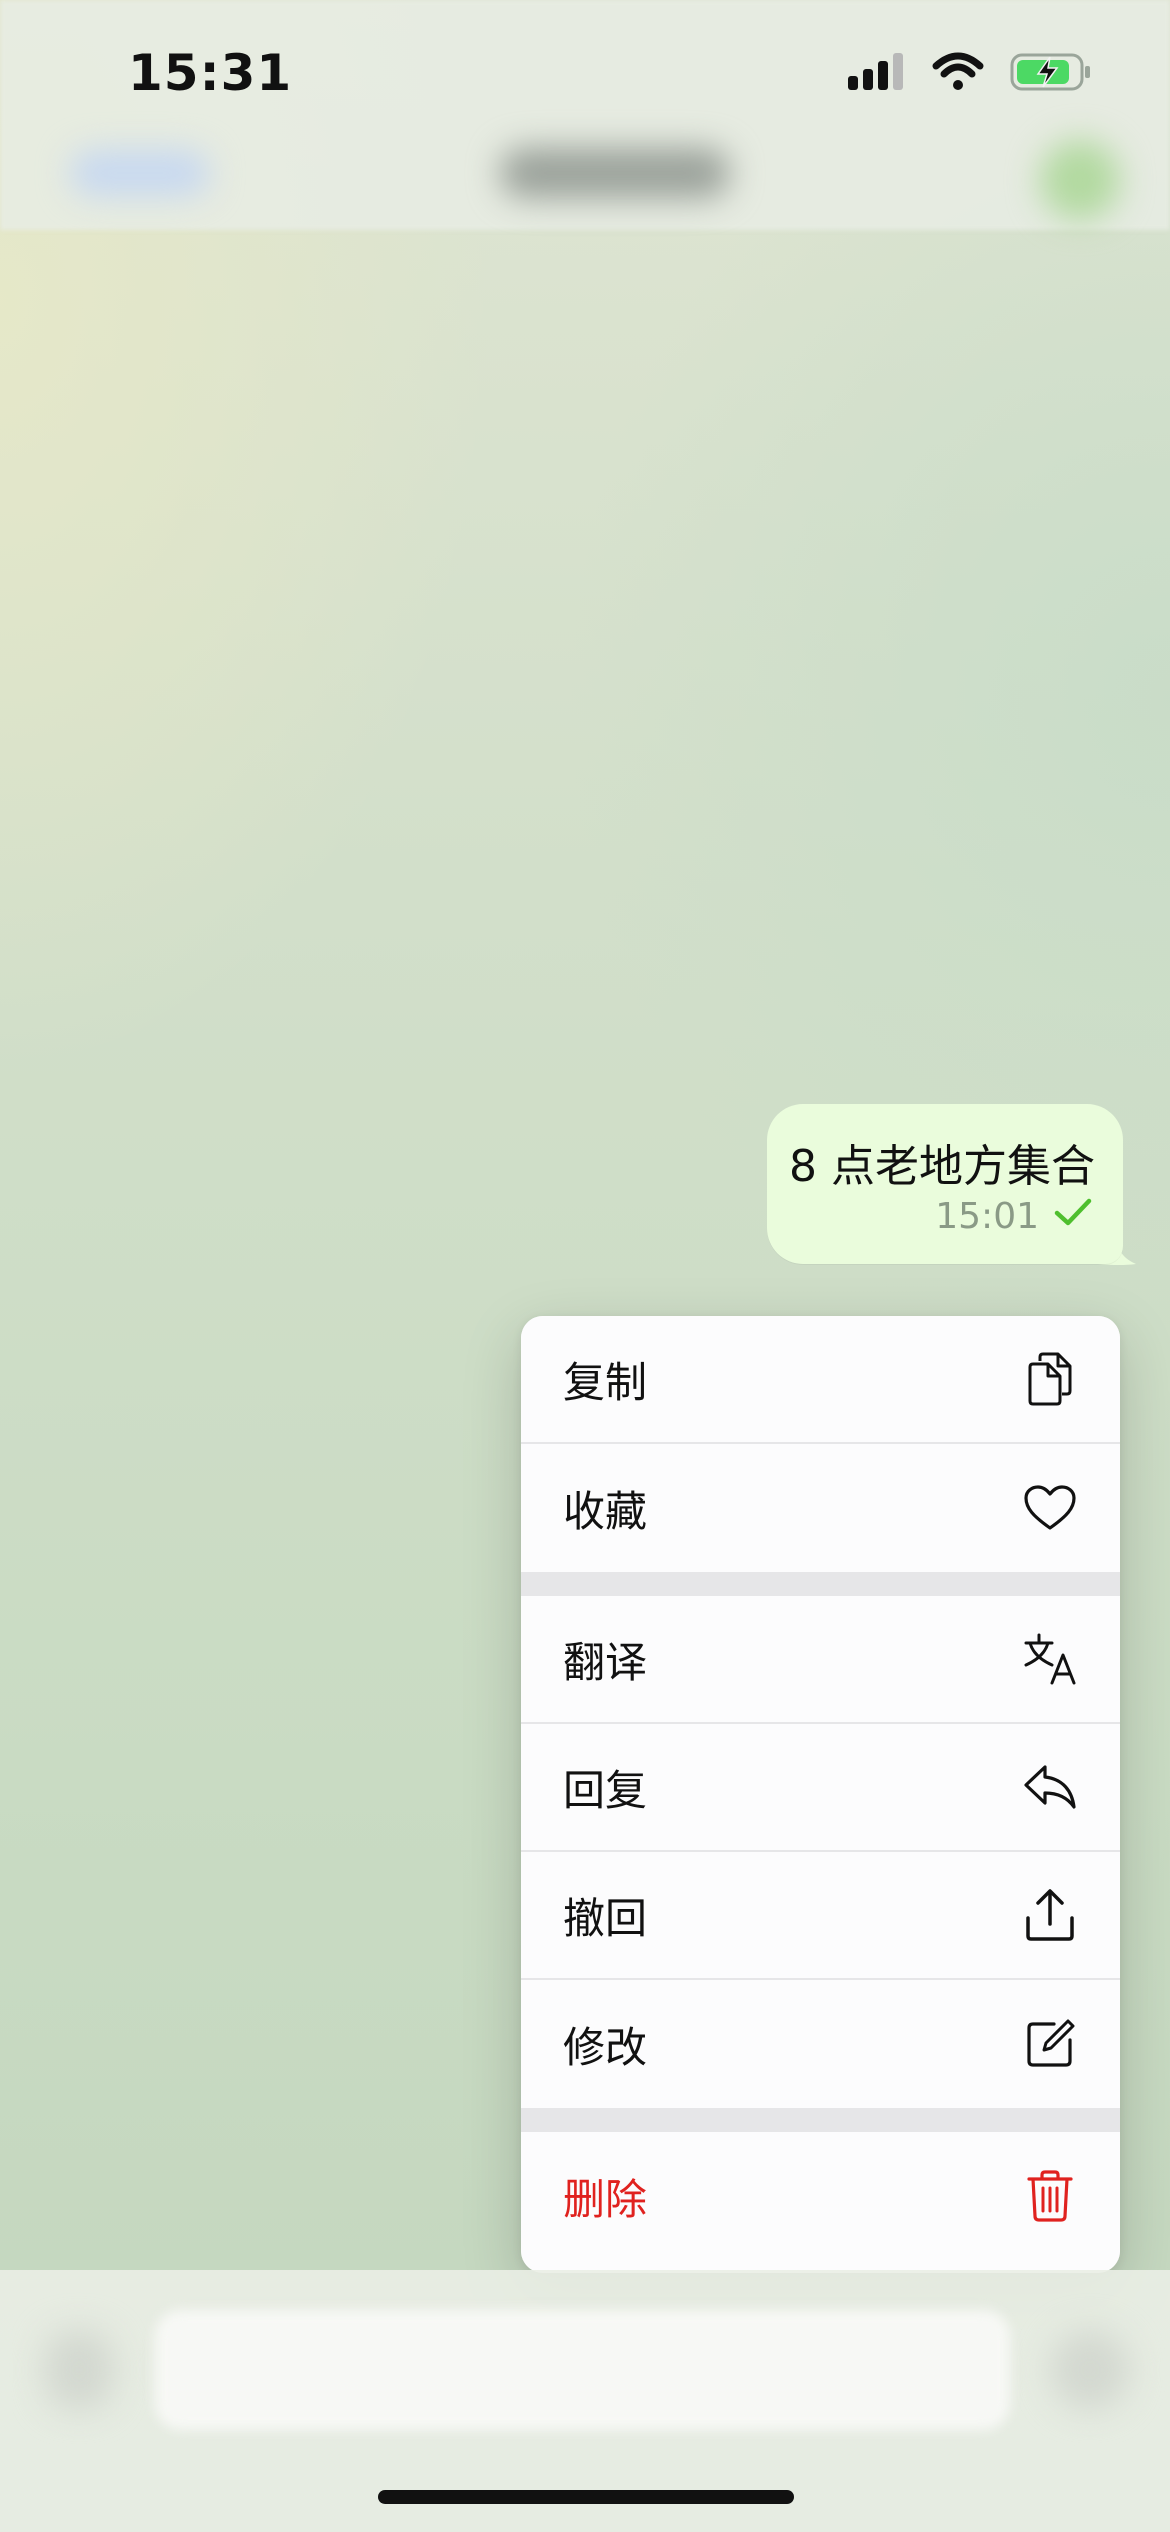 This screenshot has width=1170, height=2532. Describe the element at coordinates (820, 1916) in the screenshot. I see `menu-item-recall: 撤回` at that location.